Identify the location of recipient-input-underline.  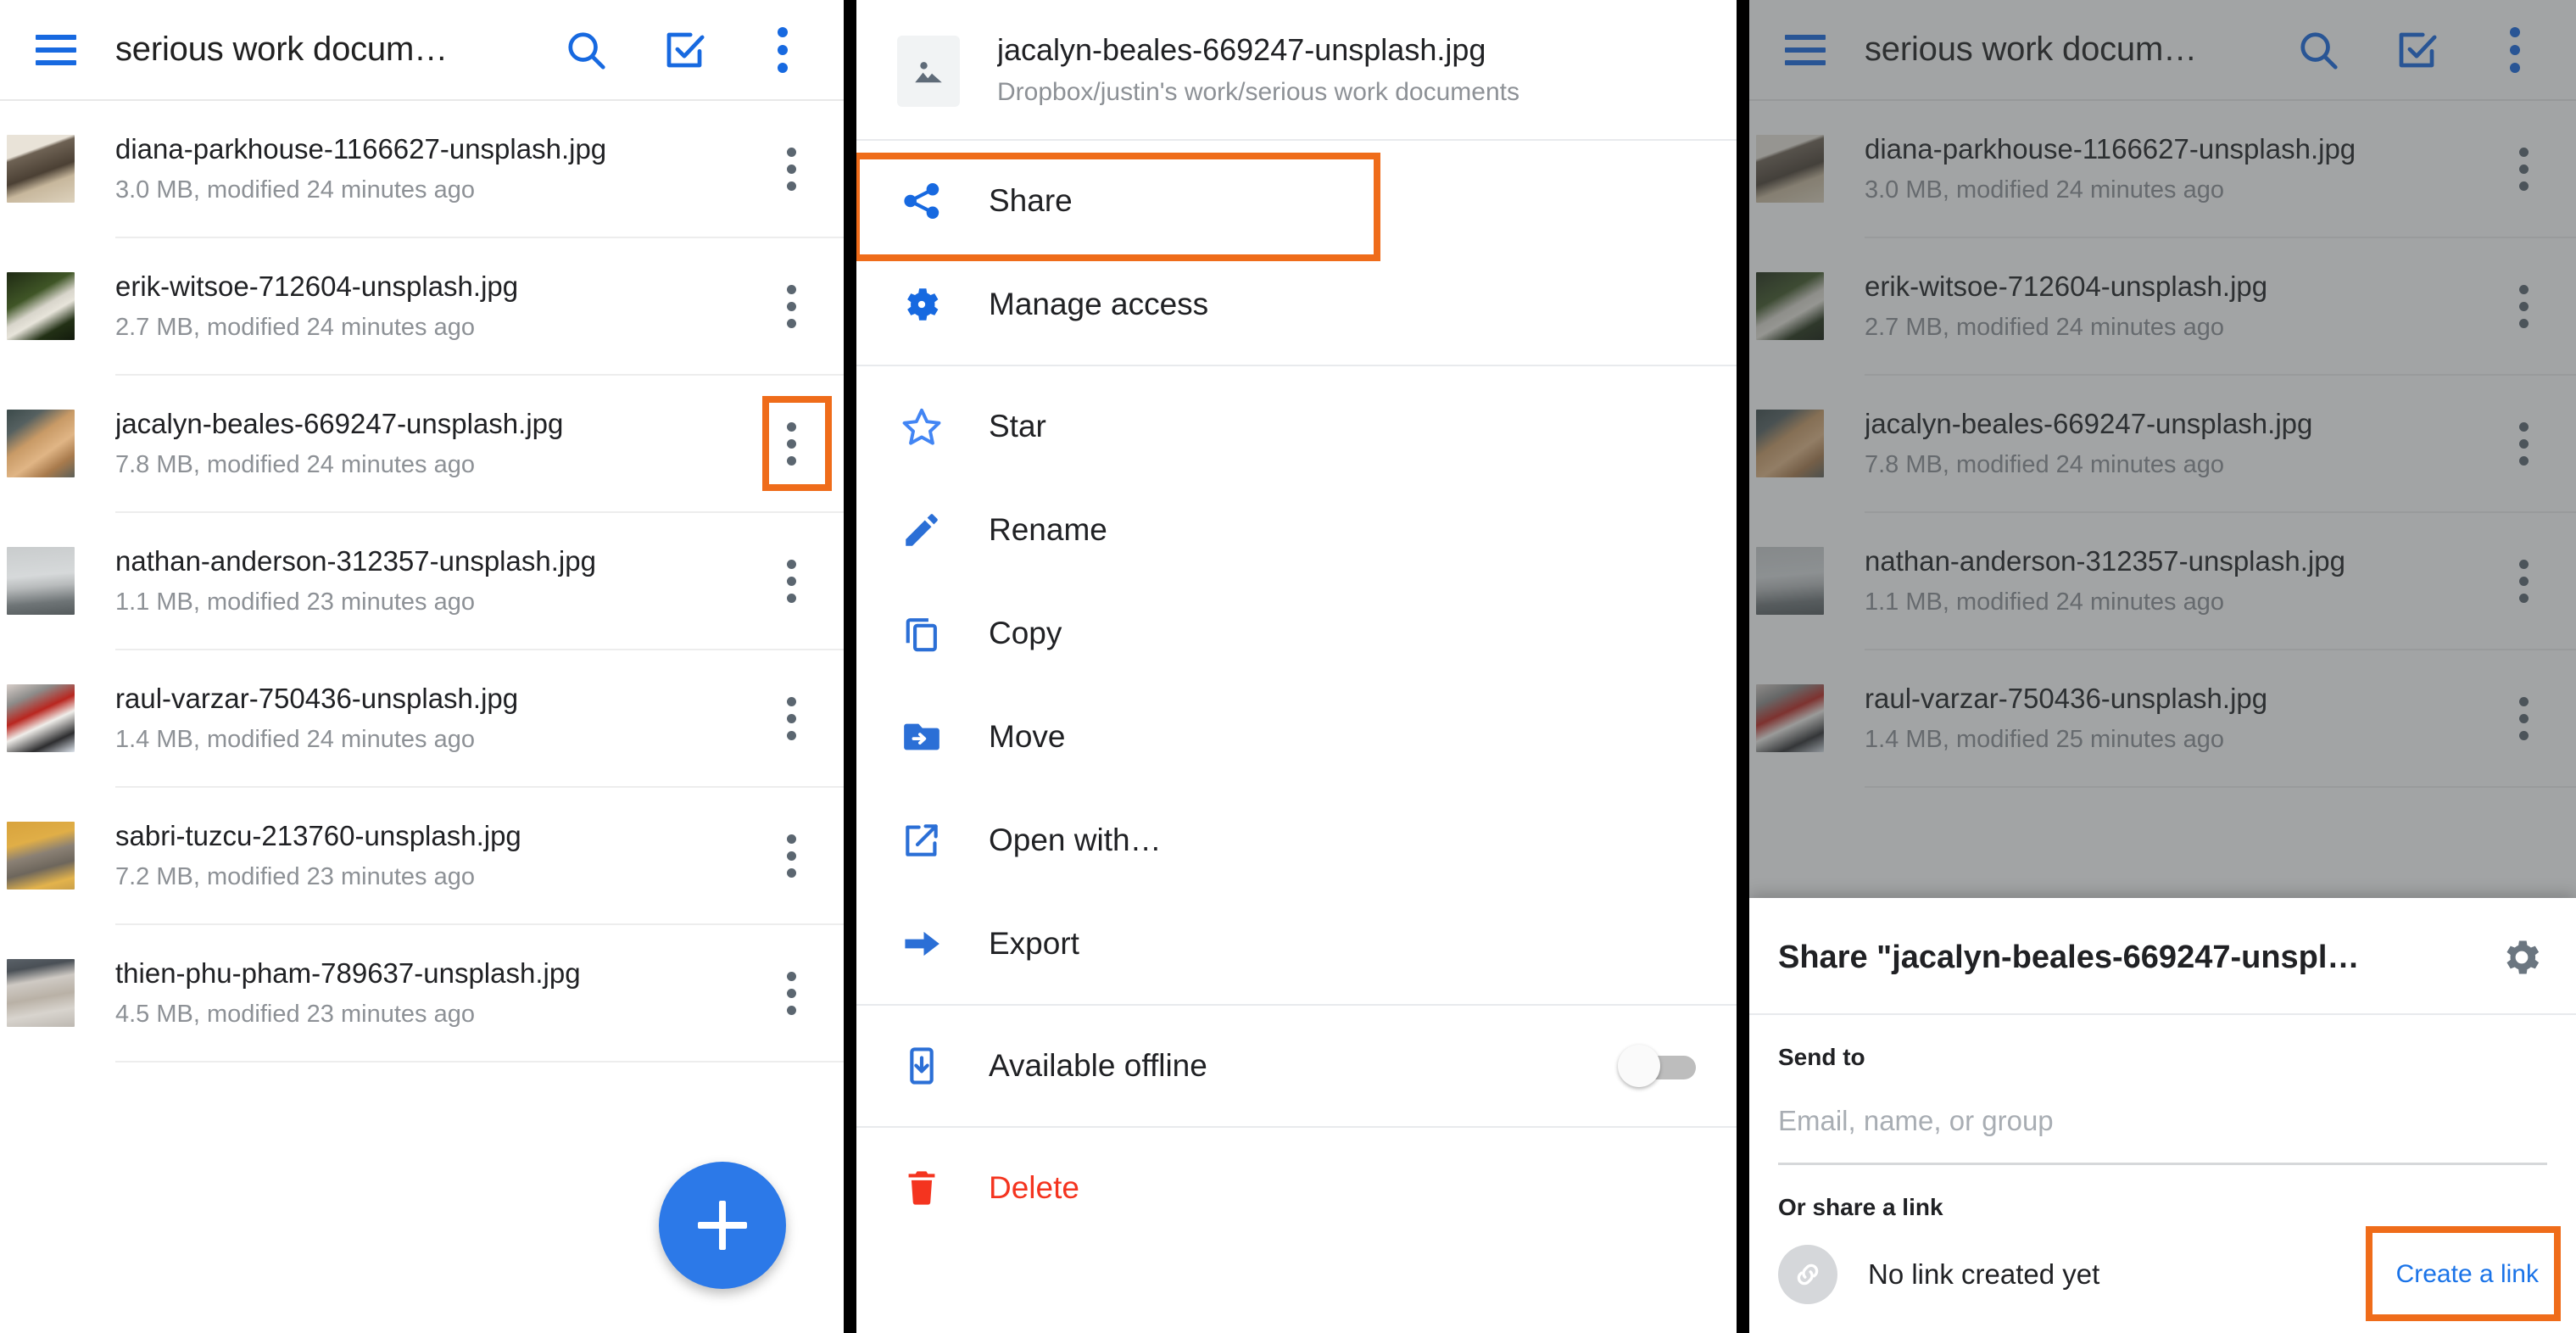
(2162, 1164).